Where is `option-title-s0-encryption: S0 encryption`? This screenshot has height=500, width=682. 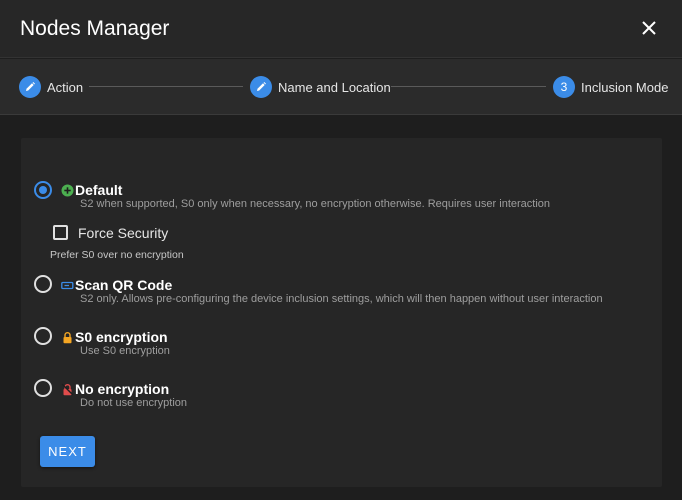 option-title-s0-encryption: S0 encryption is located at coordinates (114, 337).